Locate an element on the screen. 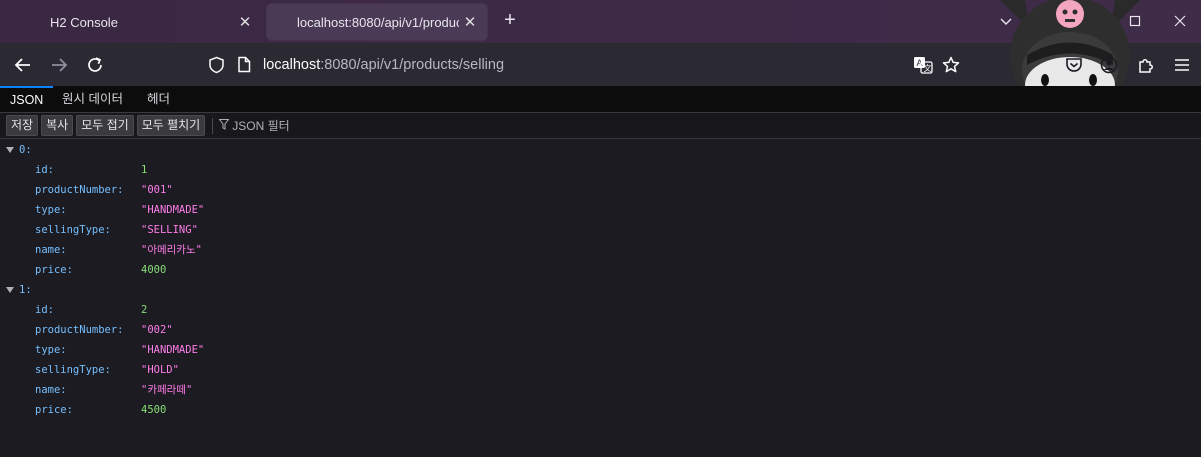  svg-text: 文 is located at coordinates (928, 68).